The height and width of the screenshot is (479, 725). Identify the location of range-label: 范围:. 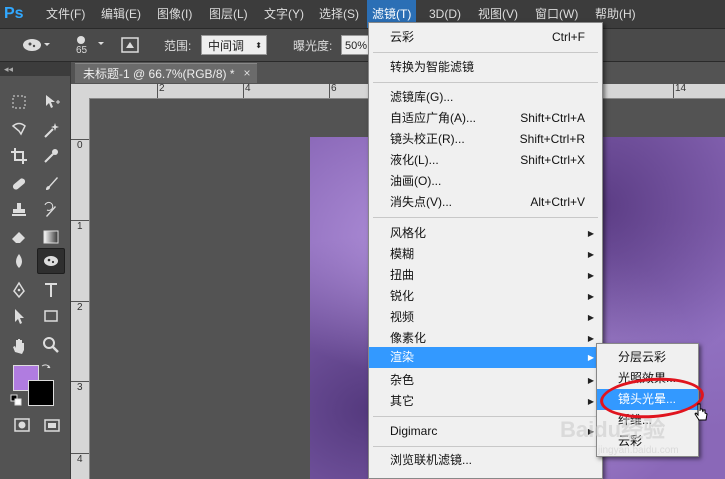
(178, 46).